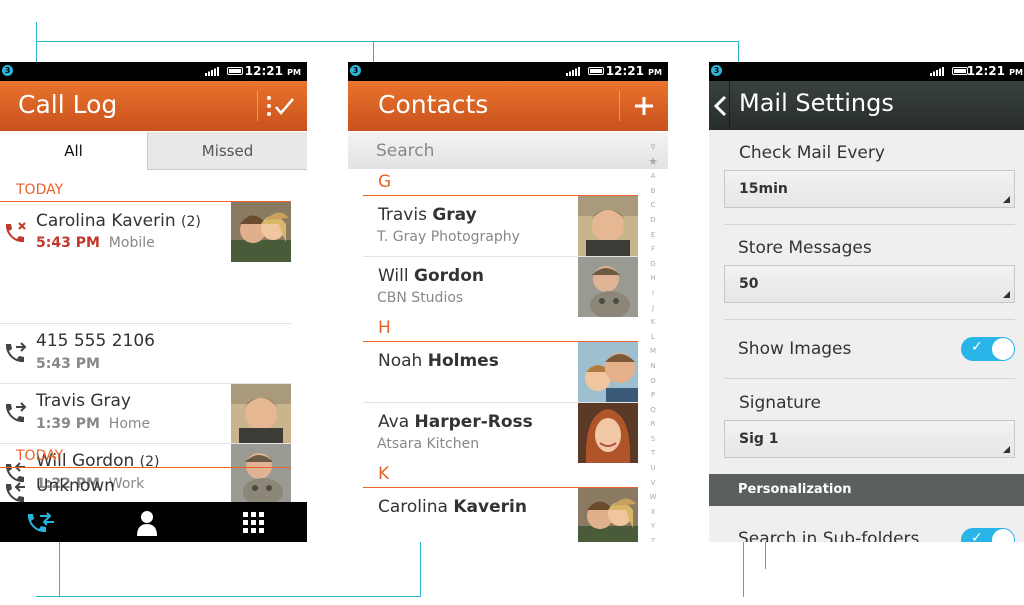 The height and width of the screenshot is (605, 1024). I want to click on search-bar: Search, so click(508, 150).